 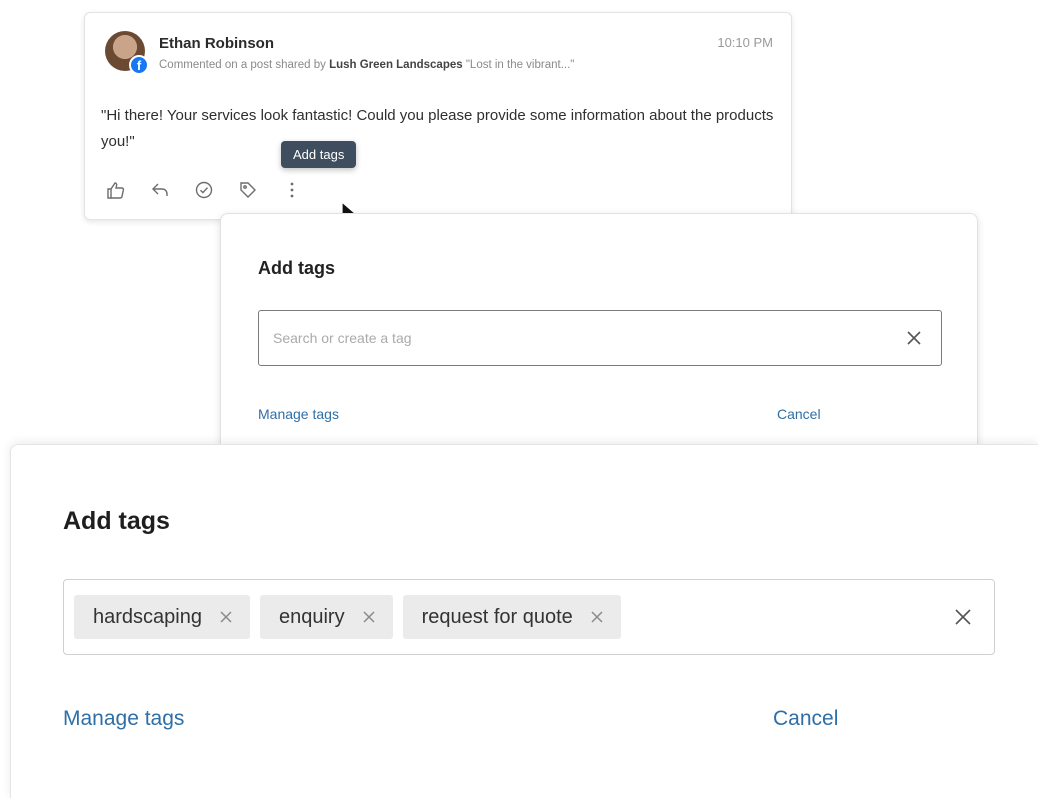 I want to click on avatar: f, so click(x=127, y=53).